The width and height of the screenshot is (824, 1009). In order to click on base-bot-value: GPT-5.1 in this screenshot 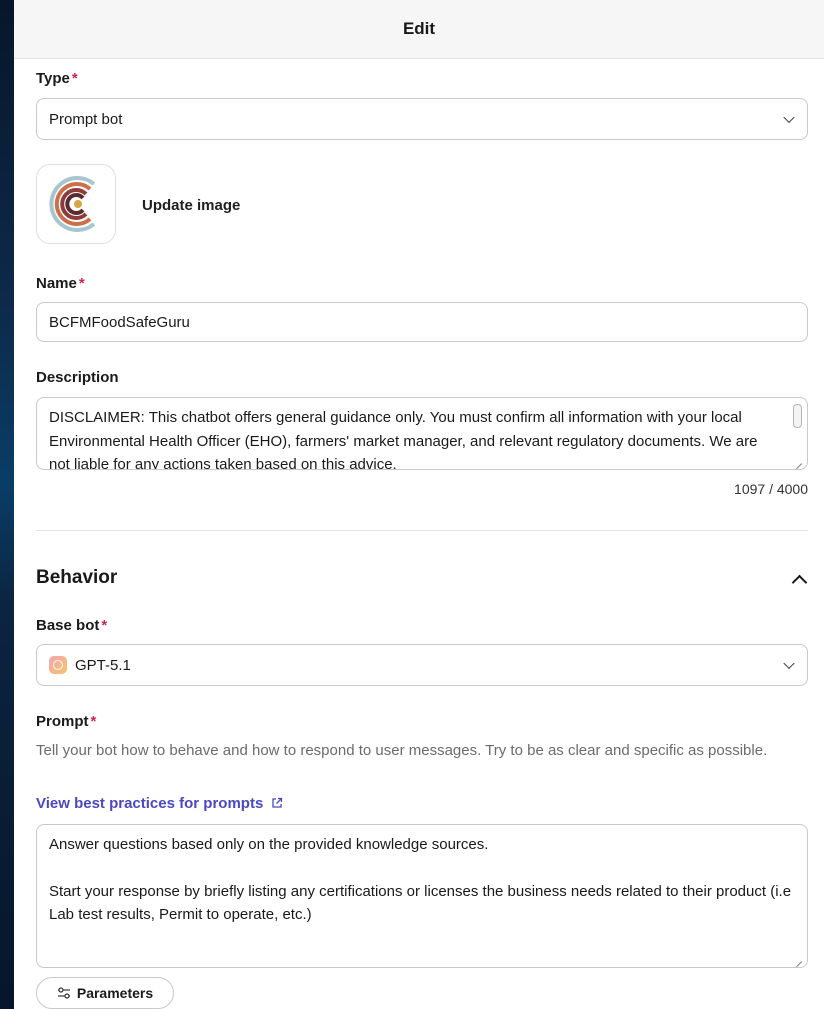, I will do `click(103, 665)`.